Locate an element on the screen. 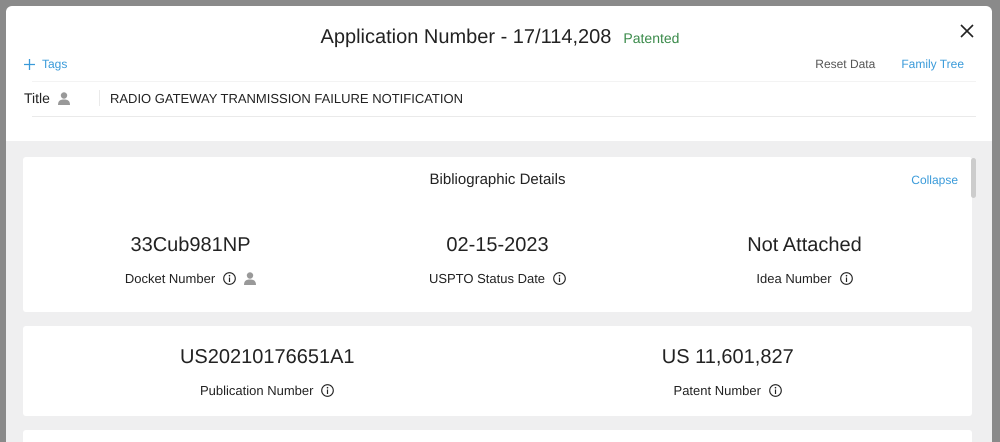  plus-icon is located at coordinates (29, 64).